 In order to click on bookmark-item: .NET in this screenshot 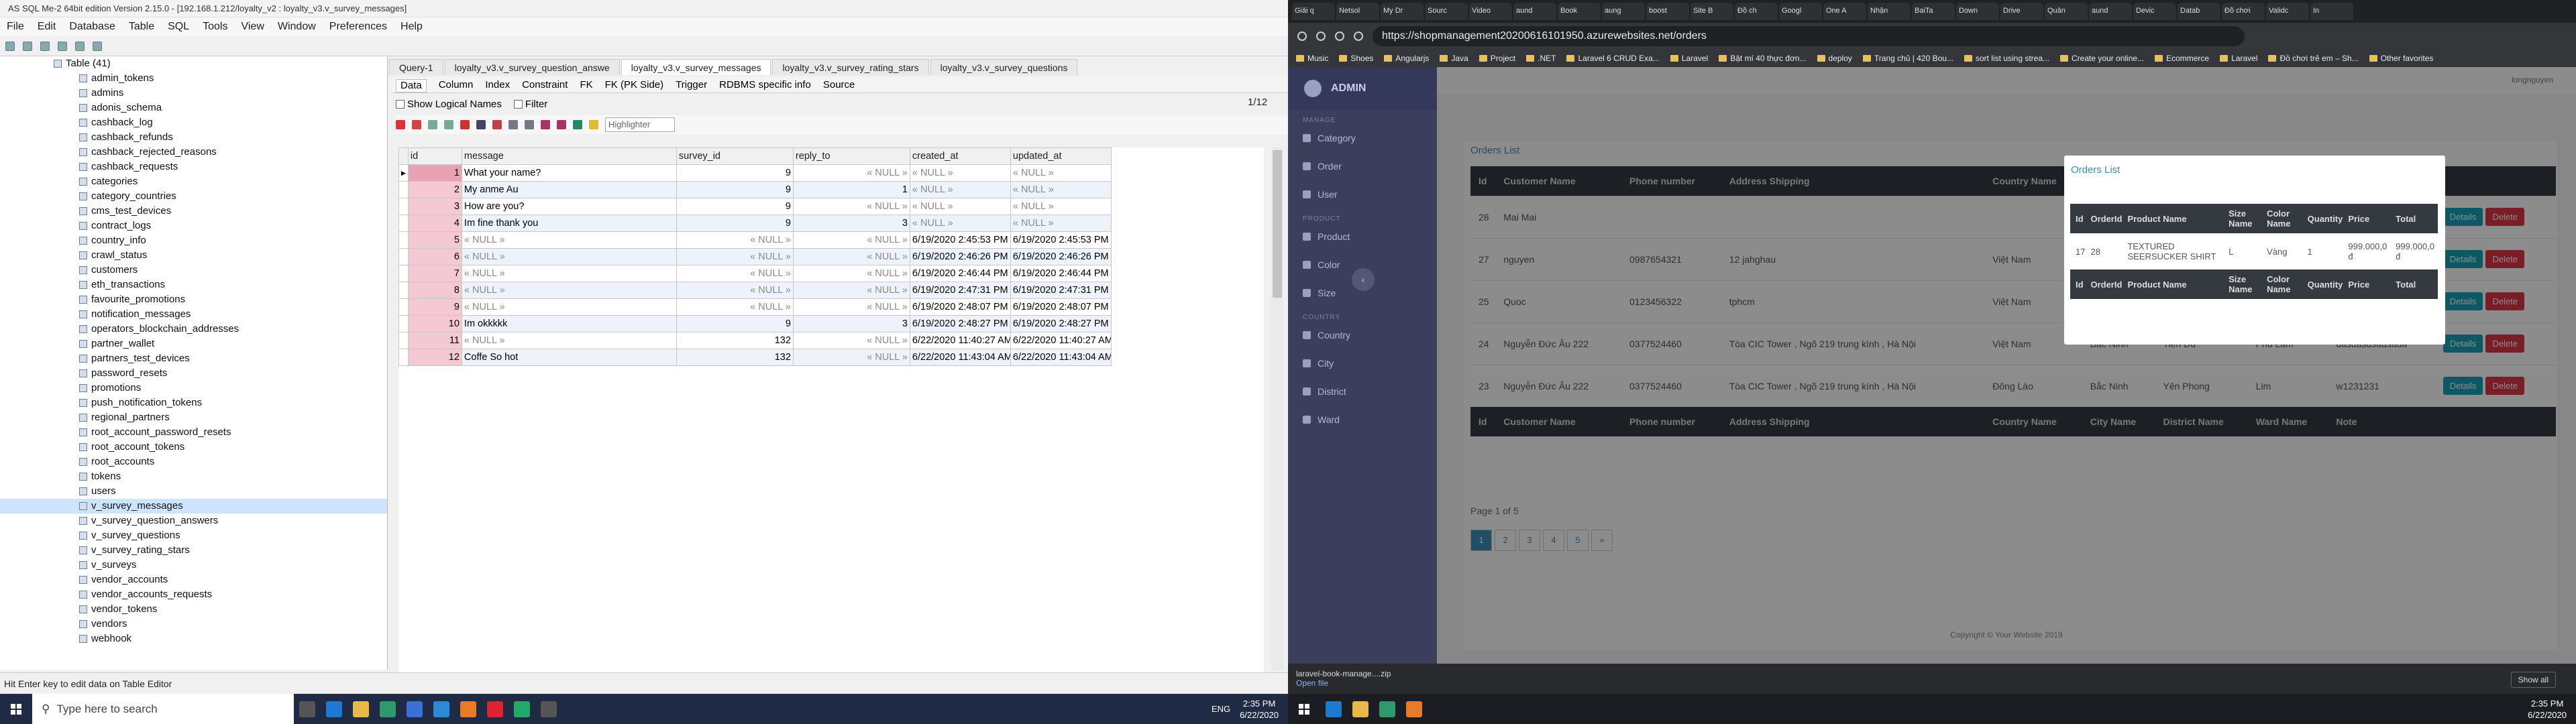, I will do `click(1541, 58)`.